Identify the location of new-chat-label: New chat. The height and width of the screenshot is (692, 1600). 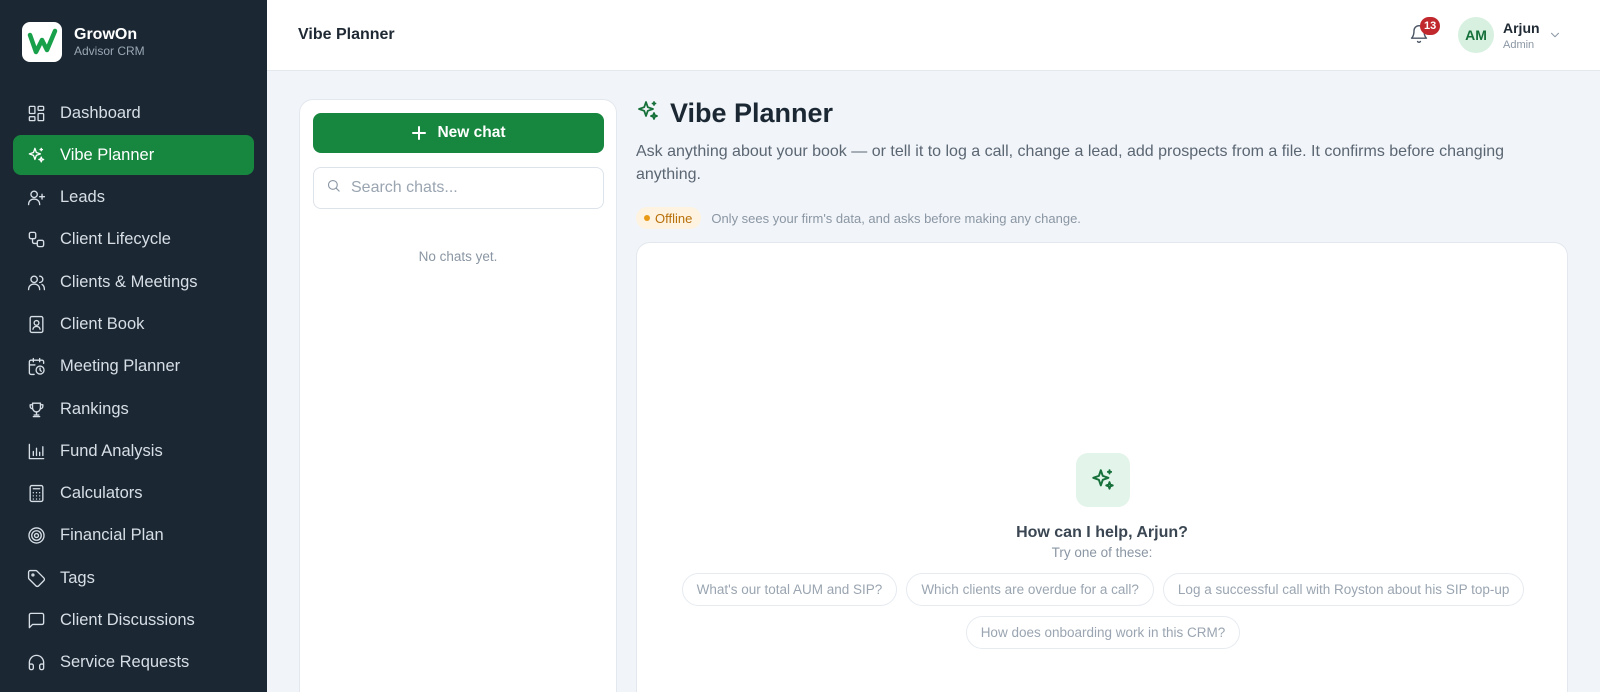
(471, 132).